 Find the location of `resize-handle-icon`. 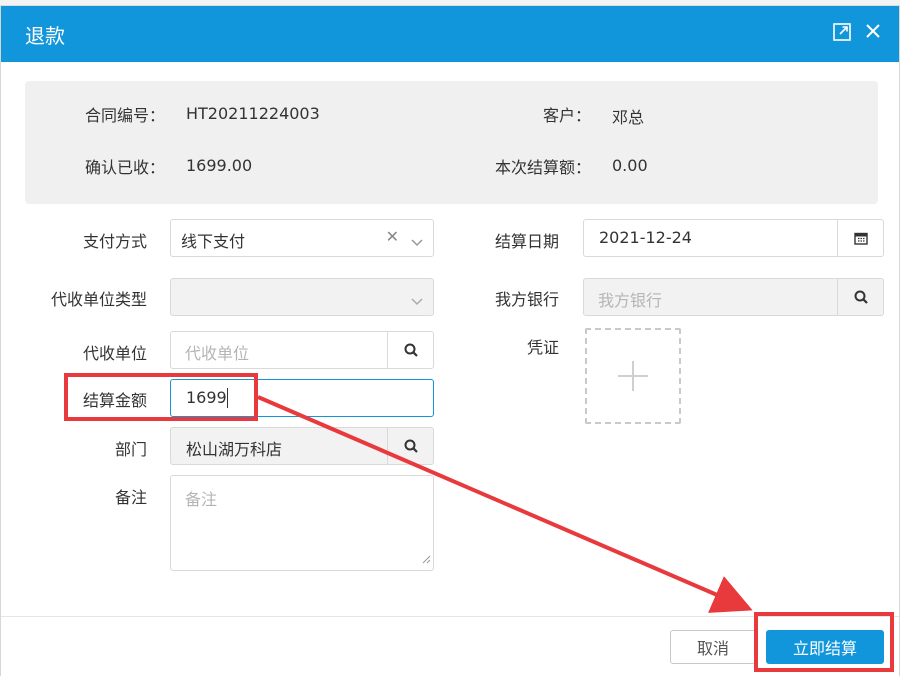

resize-handle-icon is located at coordinates (426, 558).